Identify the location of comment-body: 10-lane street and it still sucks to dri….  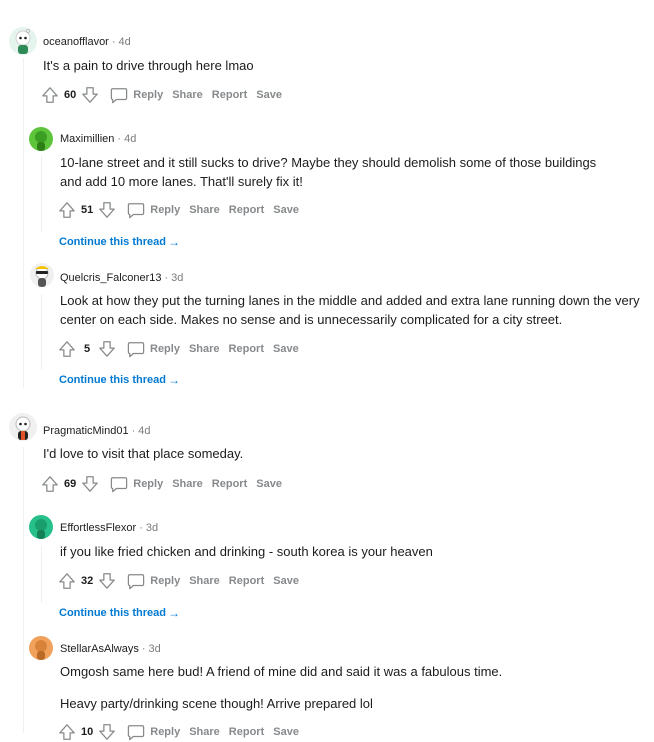
(328, 172).